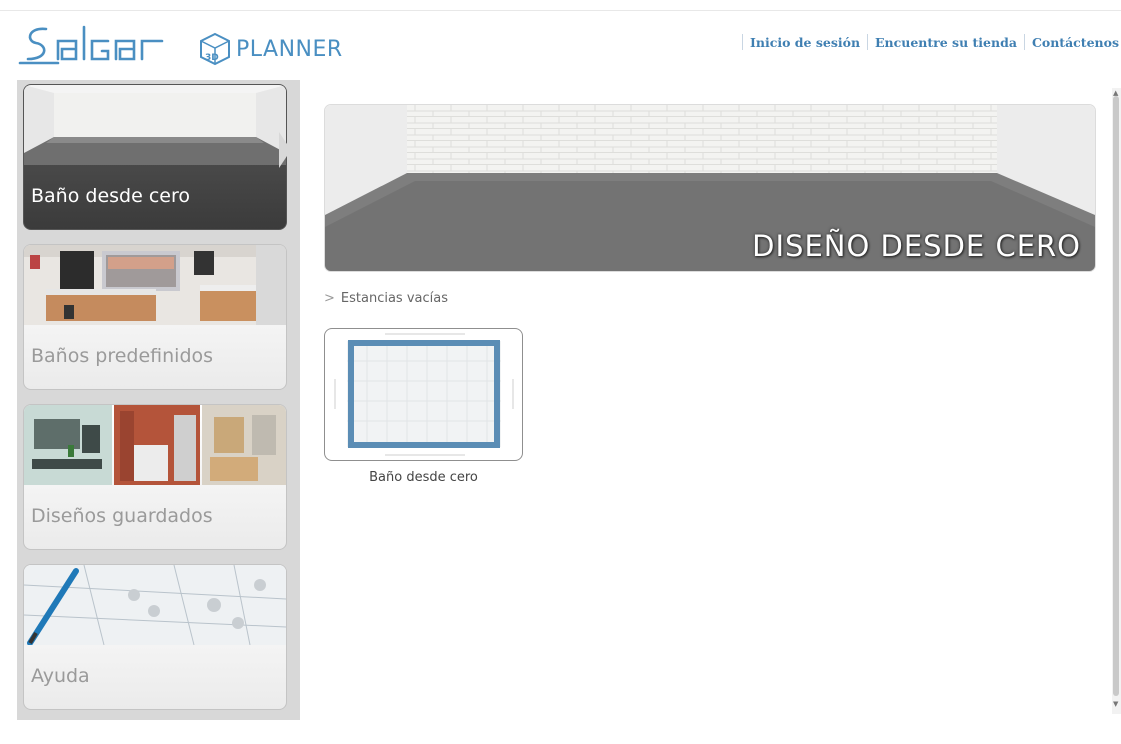 This screenshot has width=1121, height=744. Describe the element at coordinates (329, 298) in the screenshot. I see `chevron-right-icon: >` at that location.